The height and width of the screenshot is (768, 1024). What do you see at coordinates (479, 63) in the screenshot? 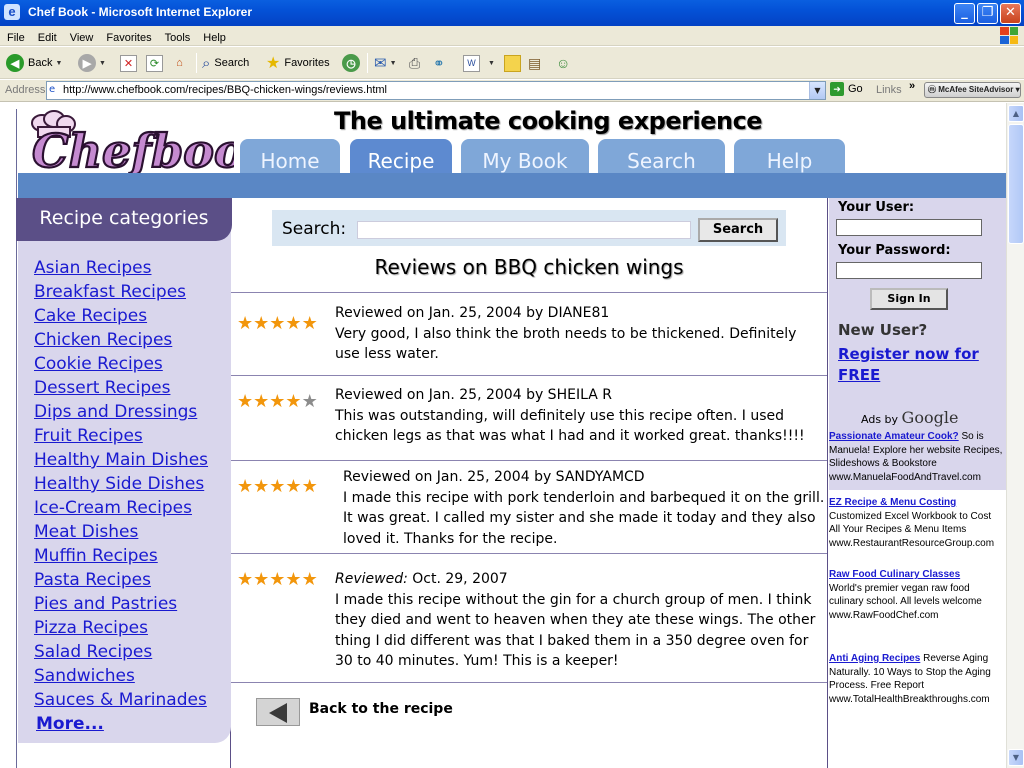
I see `edit-button: W ▼` at bounding box center [479, 63].